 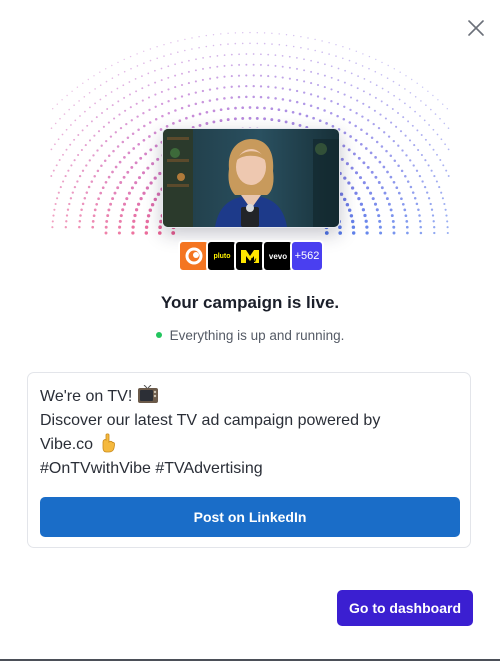 I want to click on close-icon, so click(x=476, y=28).